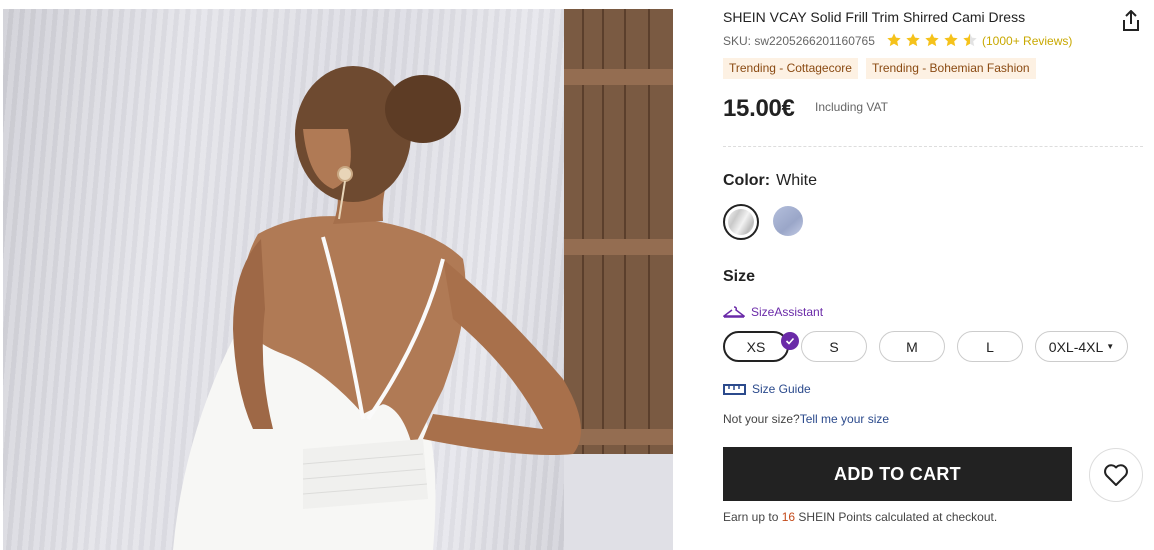 This screenshot has height=550, width=1154. Describe the element at coordinates (756, 346) in the screenshot. I see `size-option-label: XS` at that location.